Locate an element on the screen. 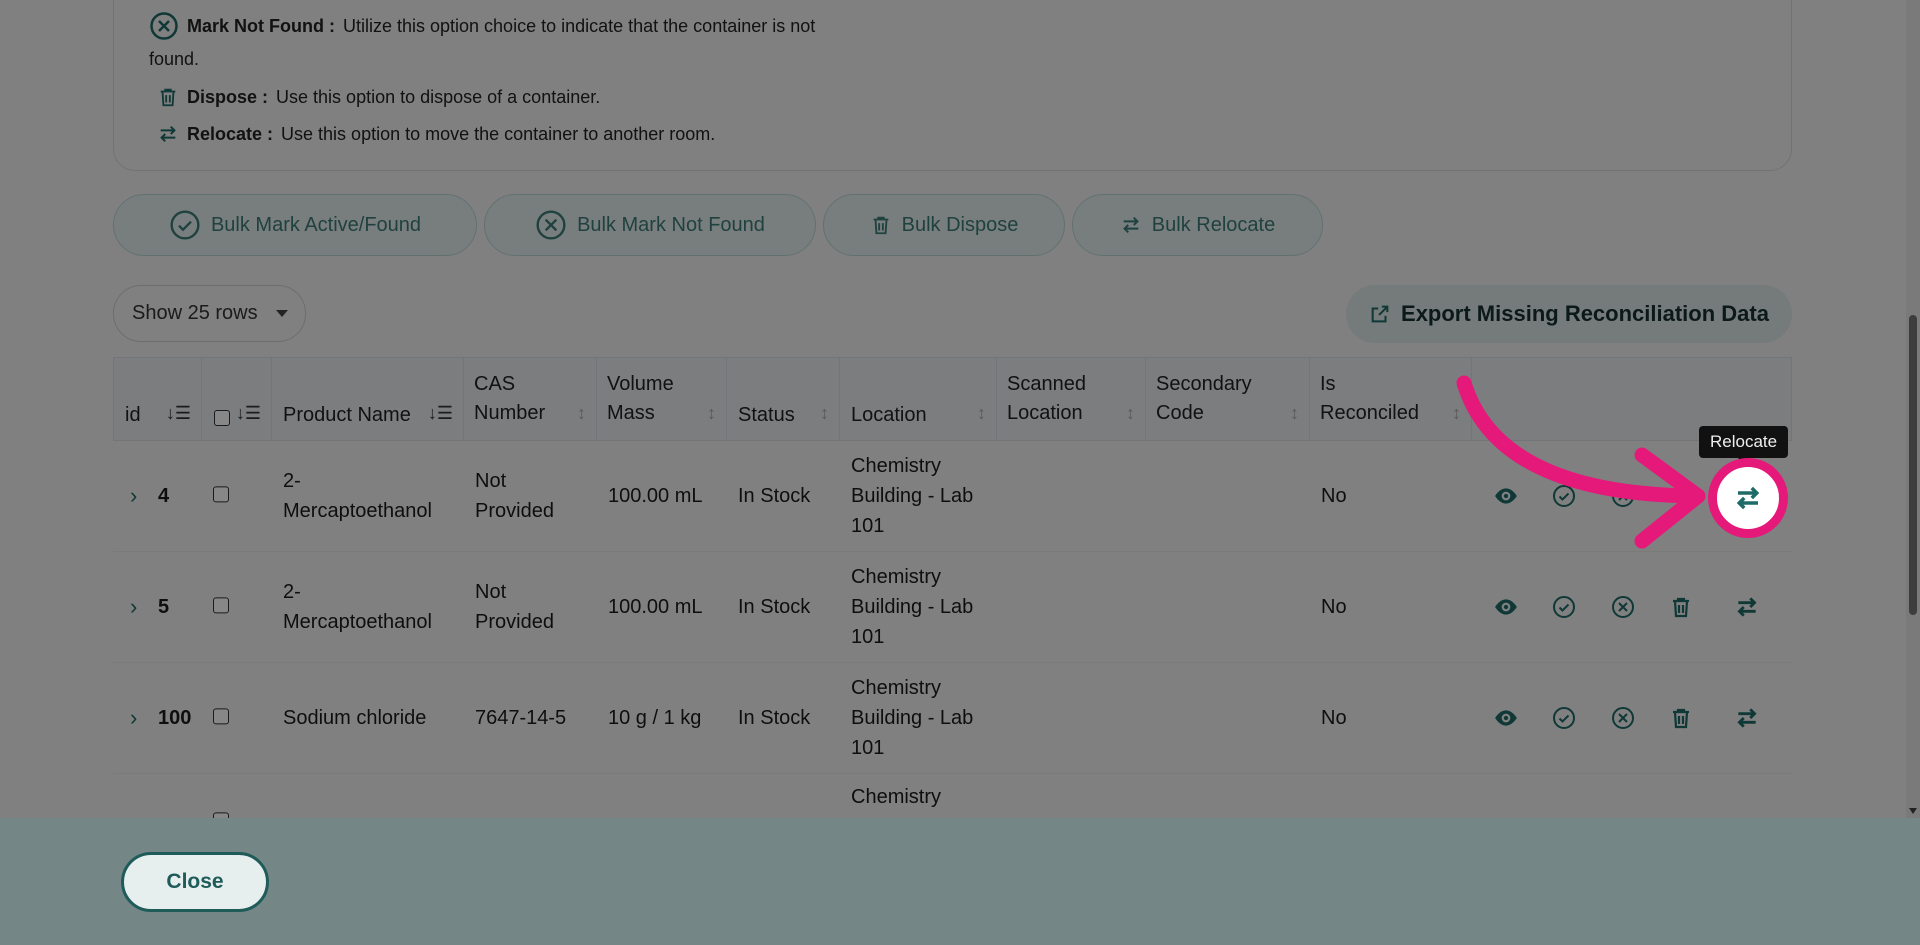 The width and height of the screenshot is (1920, 945). col-location: Location ↕ is located at coordinates (918, 400).